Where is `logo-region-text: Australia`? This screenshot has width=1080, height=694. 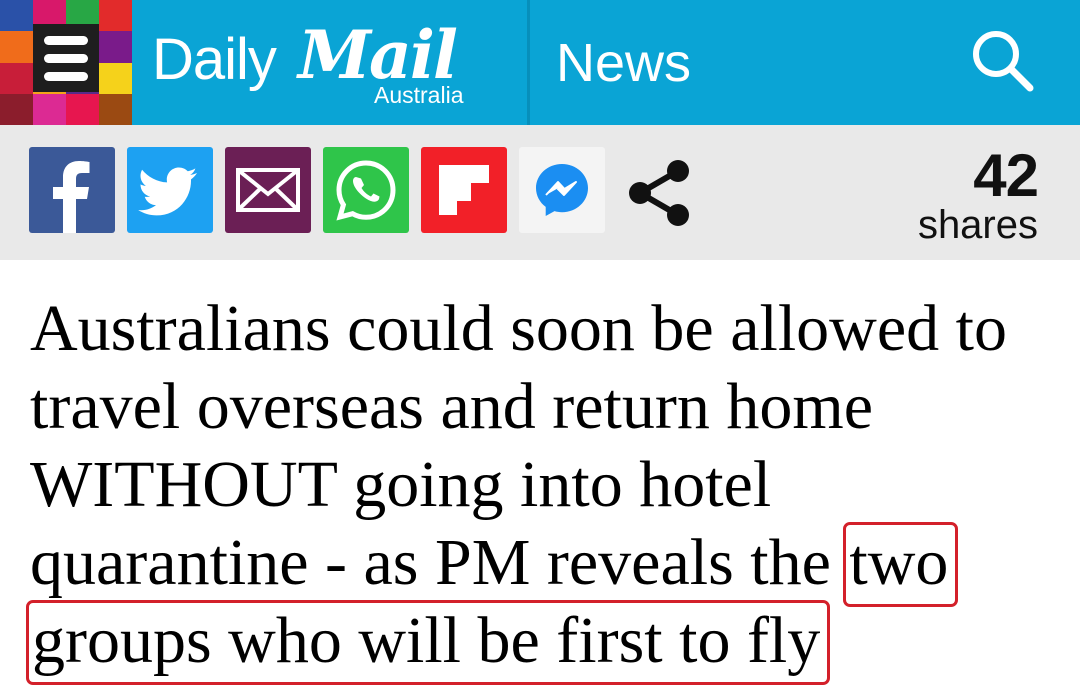 logo-region-text: Australia is located at coordinates (419, 95).